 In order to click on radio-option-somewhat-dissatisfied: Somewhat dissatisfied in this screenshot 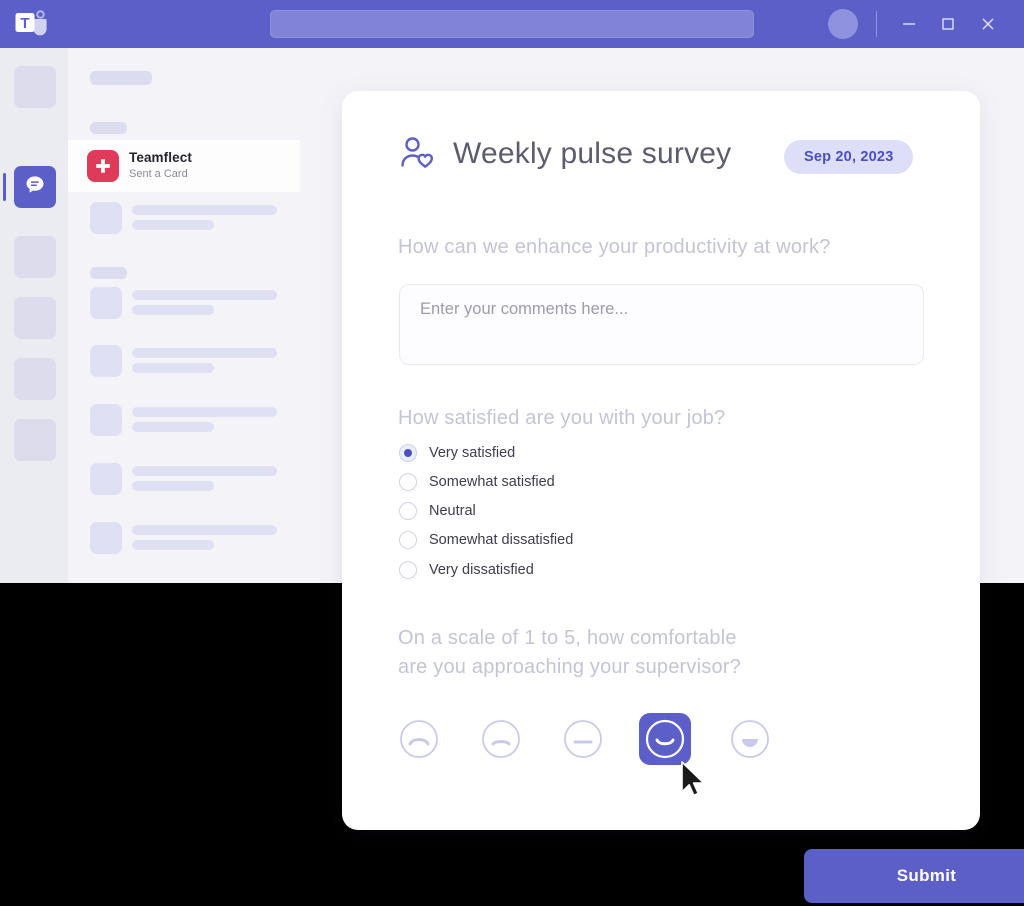, I will do `click(486, 540)`.